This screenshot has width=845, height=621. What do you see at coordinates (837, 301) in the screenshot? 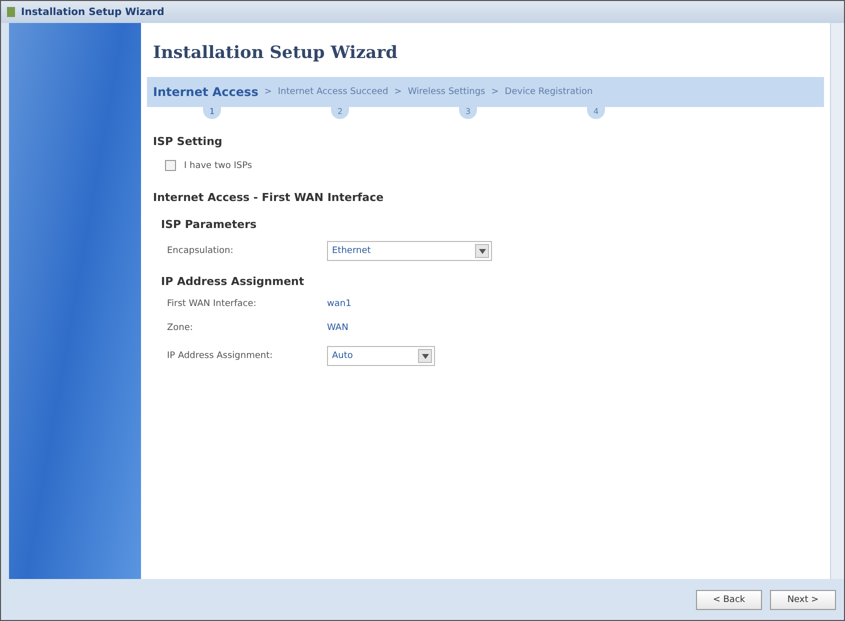
I see `scrollbar` at bounding box center [837, 301].